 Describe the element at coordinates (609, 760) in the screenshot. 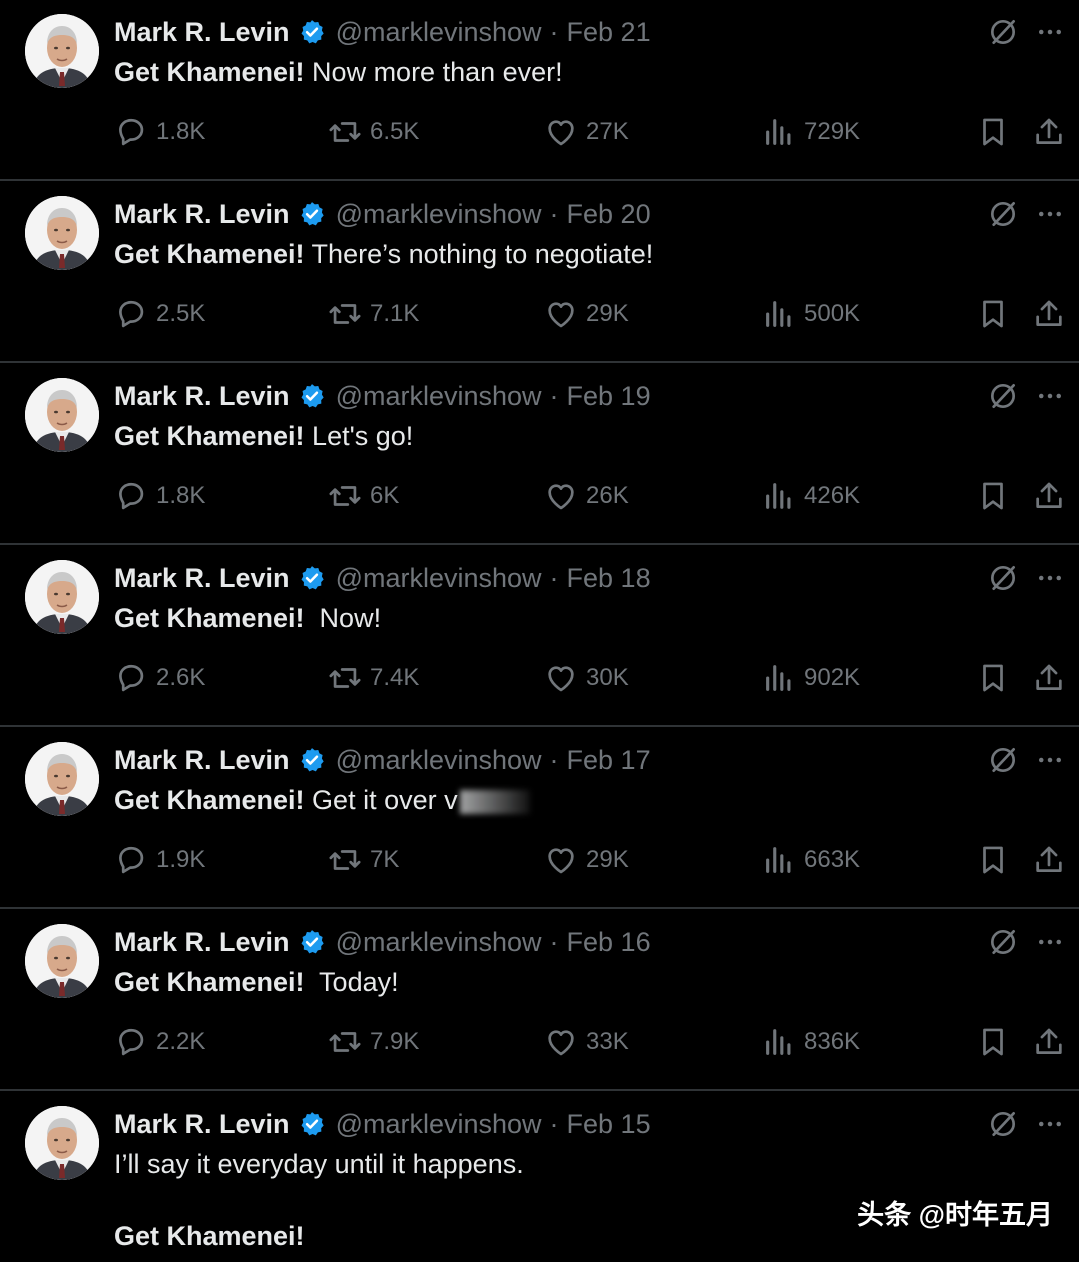

I see `tweet-date: Feb 17` at that location.